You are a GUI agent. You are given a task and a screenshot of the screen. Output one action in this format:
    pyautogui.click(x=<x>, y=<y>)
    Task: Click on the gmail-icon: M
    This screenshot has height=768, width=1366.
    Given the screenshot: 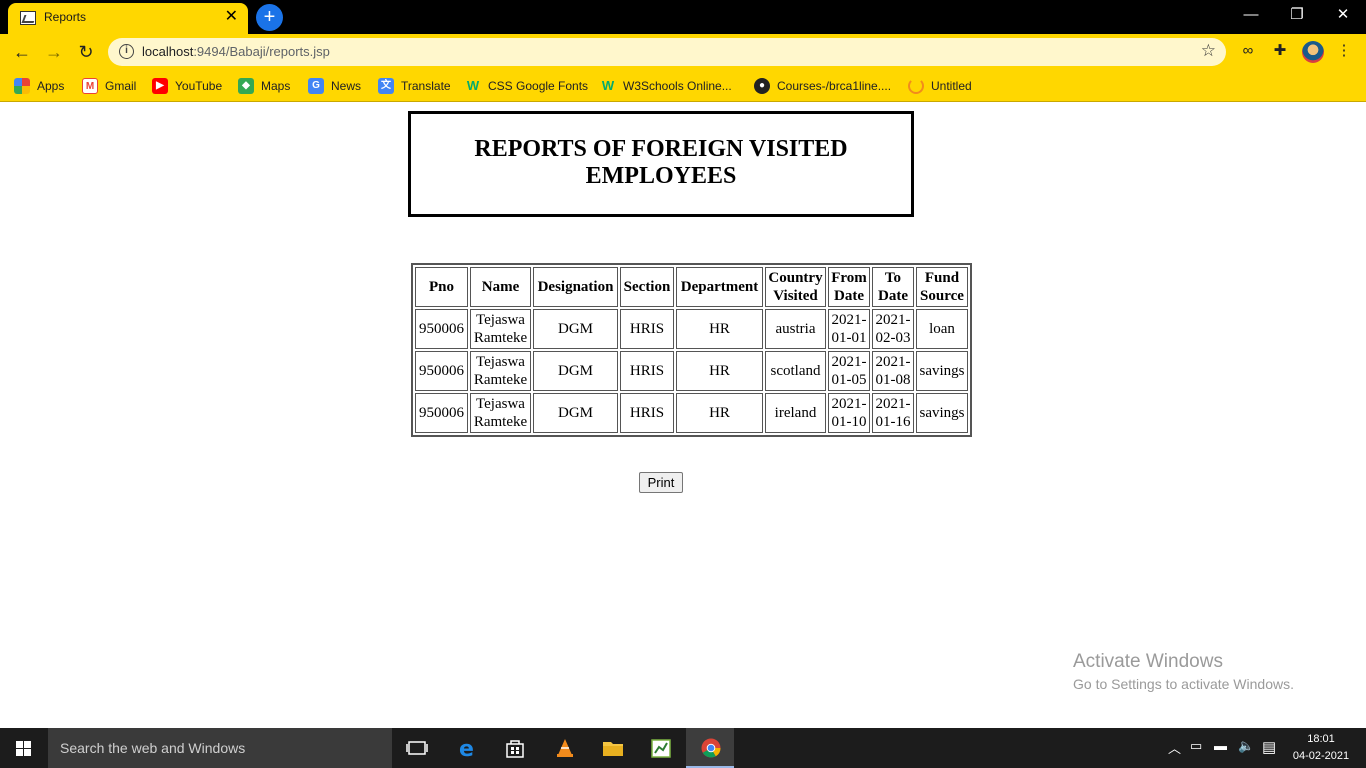 What is the action you would take?
    pyautogui.click(x=90, y=86)
    